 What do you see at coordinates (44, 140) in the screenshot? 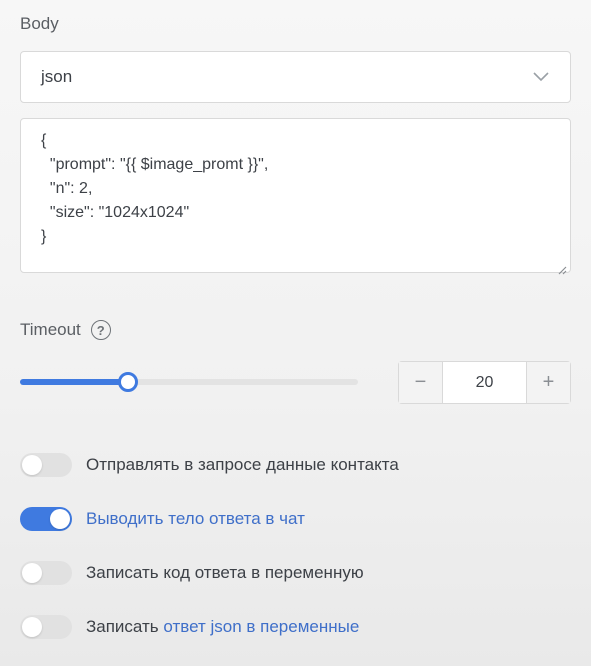
I see `code-line: {` at bounding box center [44, 140].